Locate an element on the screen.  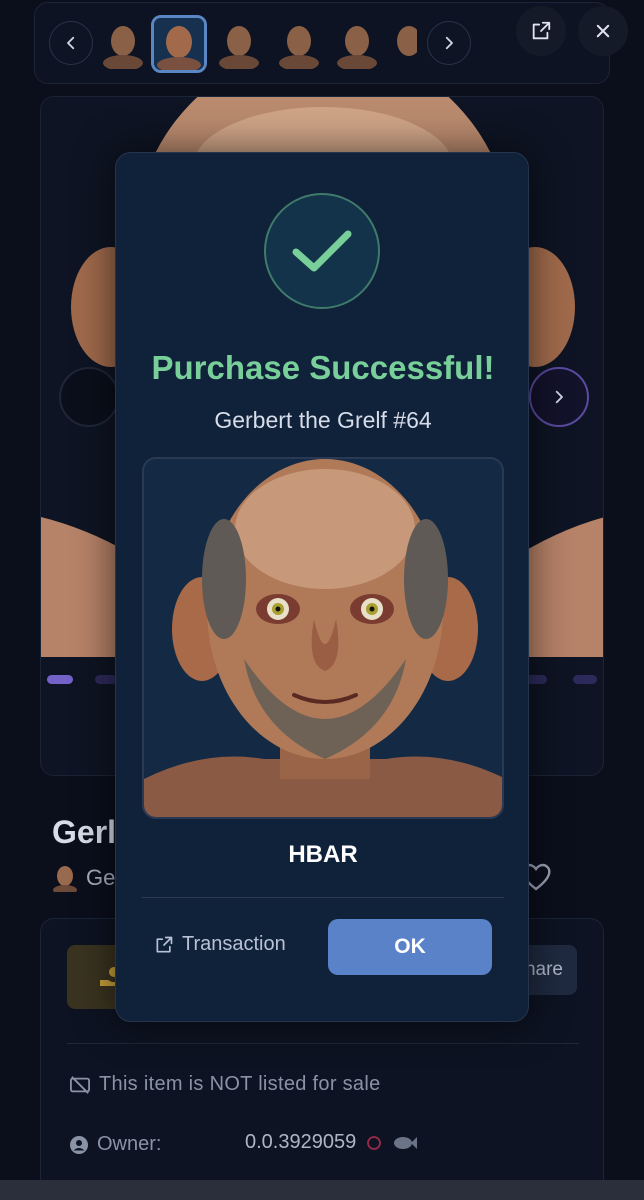
sale-status: This item is NOT listed for sale is located at coordinates (225, 1084).